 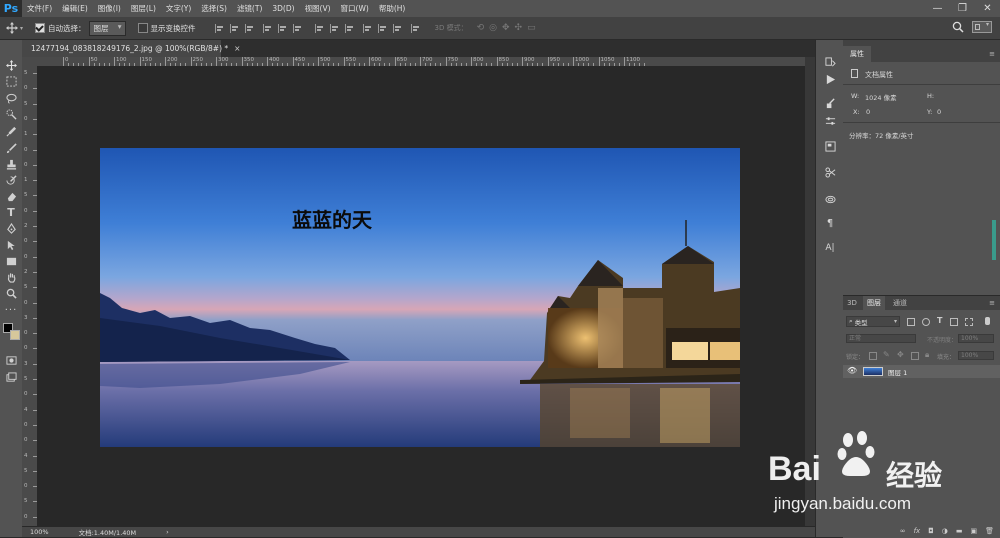 What do you see at coordinates (214, 8) in the screenshot?
I see `menu-select: 选择(S)` at bounding box center [214, 8].